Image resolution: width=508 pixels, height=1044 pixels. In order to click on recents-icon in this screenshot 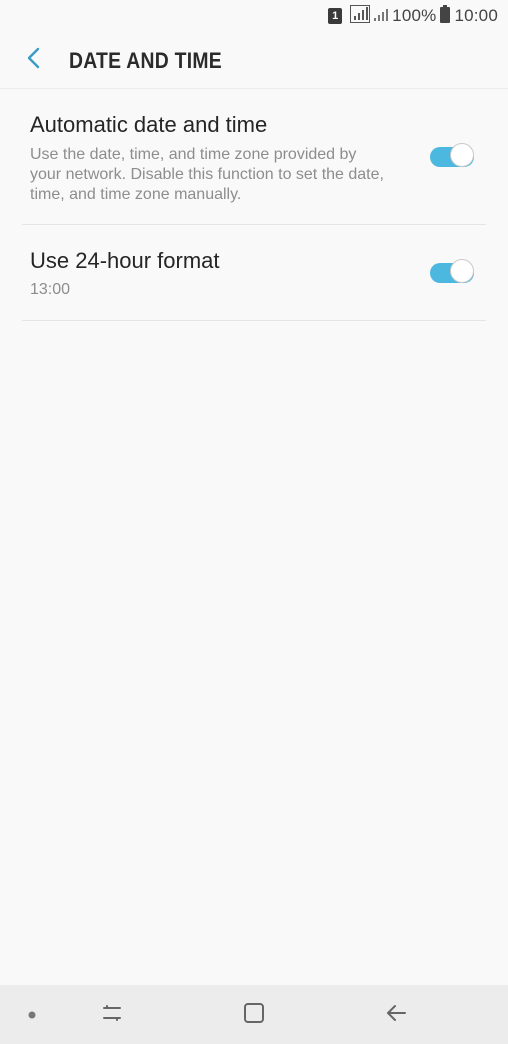, I will do `click(112, 1015)`.